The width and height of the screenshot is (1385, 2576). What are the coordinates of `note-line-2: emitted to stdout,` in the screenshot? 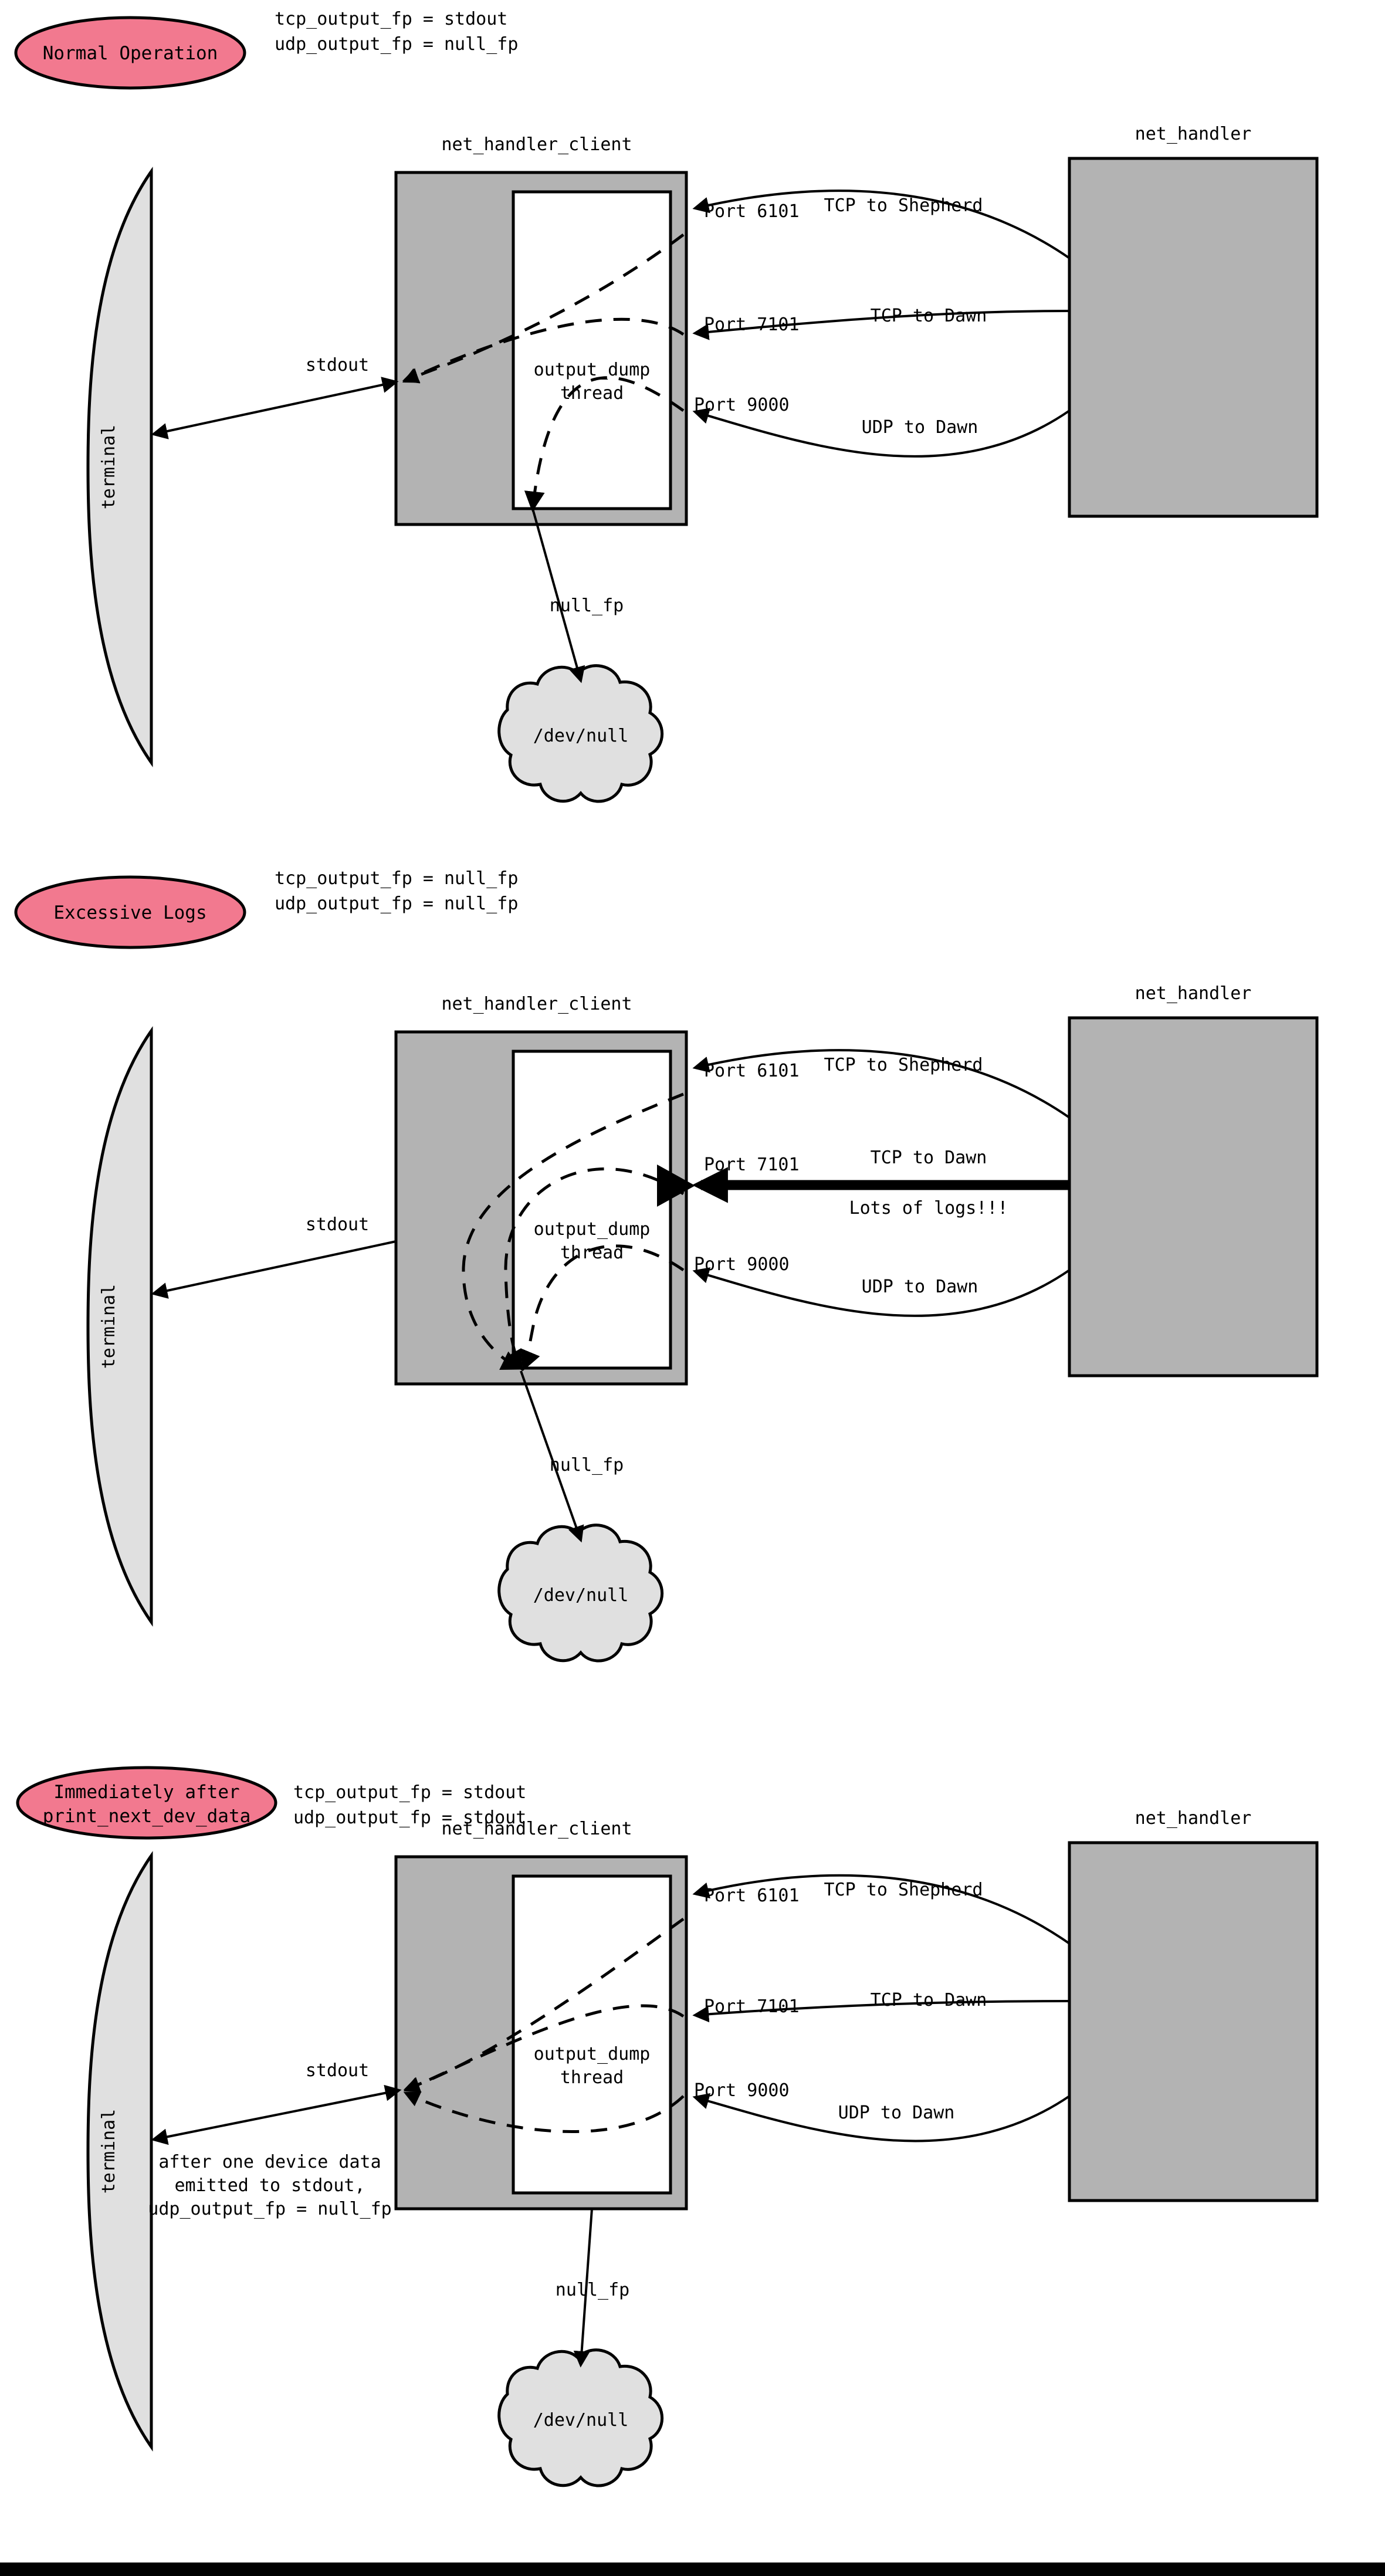 It's located at (269, 2185).